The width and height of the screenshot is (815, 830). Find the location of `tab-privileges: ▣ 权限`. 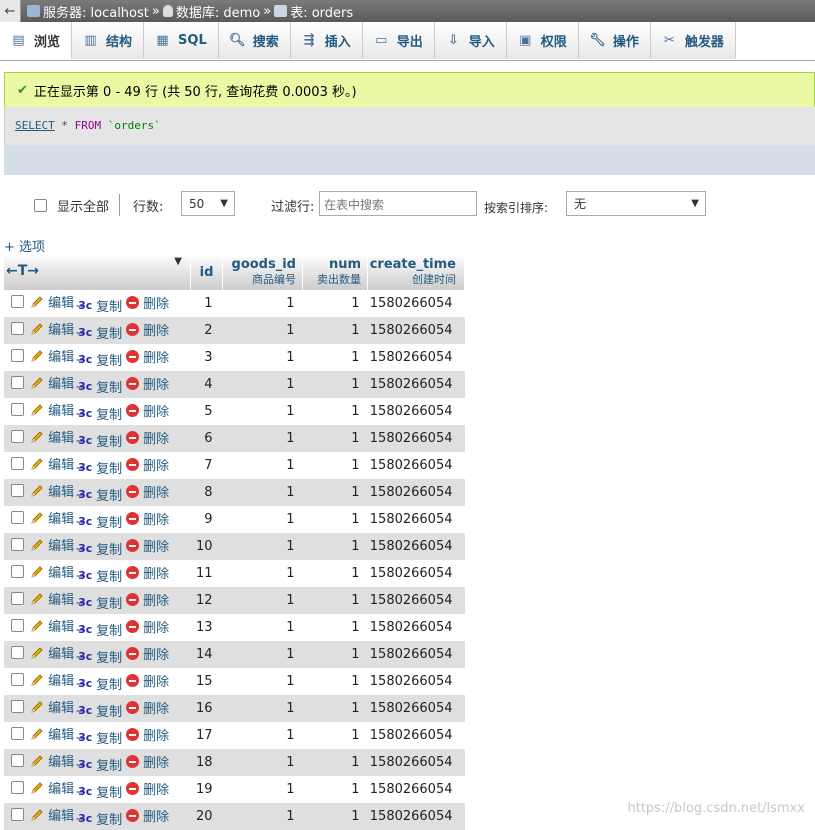

tab-privileges: ▣ 权限 is located at coordinates (542, 40).